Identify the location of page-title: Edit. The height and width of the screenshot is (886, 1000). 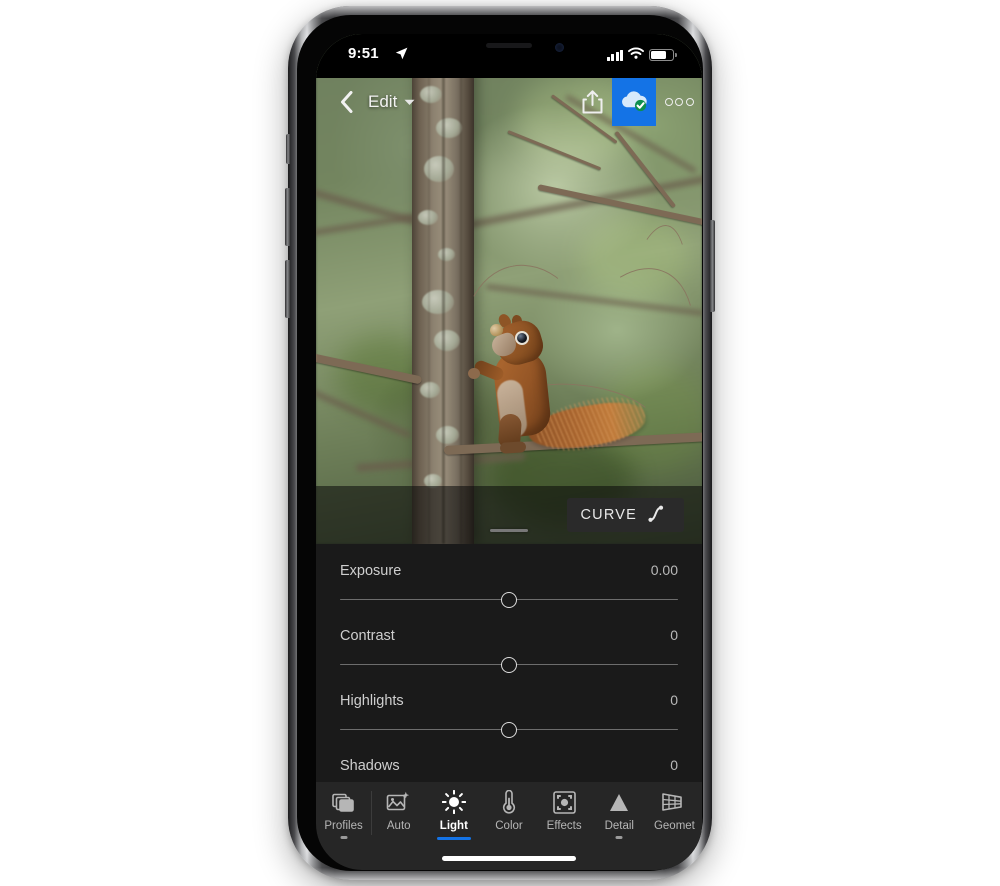
(383, 101).